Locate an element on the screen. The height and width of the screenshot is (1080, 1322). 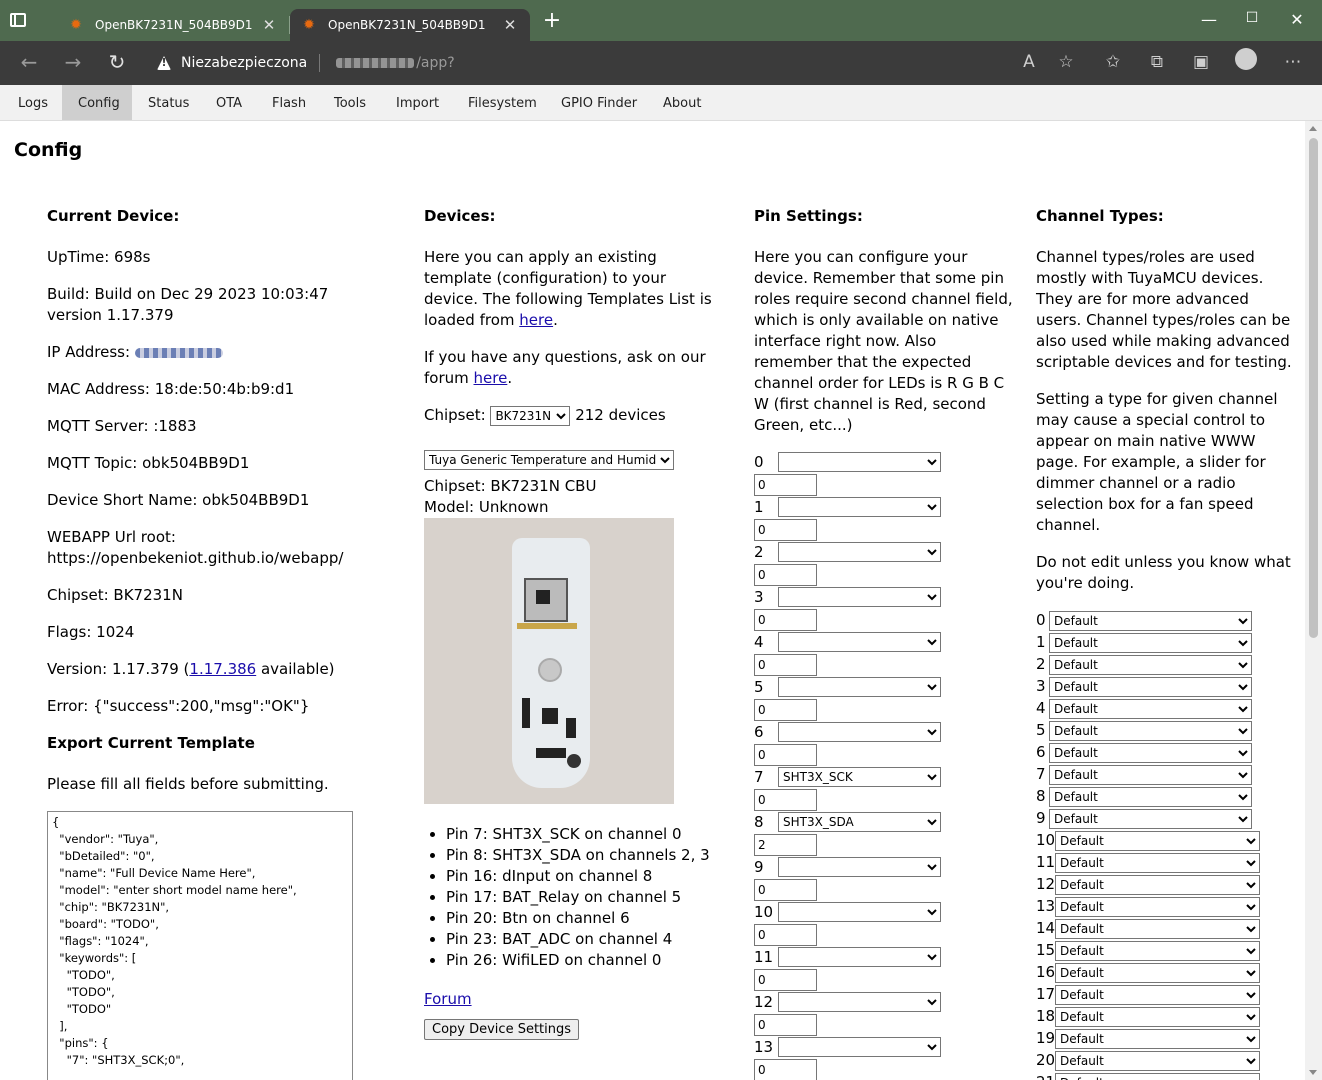
list-item: Pin 26: WifiLED on channel 0 is located at coordinates (580, 960).